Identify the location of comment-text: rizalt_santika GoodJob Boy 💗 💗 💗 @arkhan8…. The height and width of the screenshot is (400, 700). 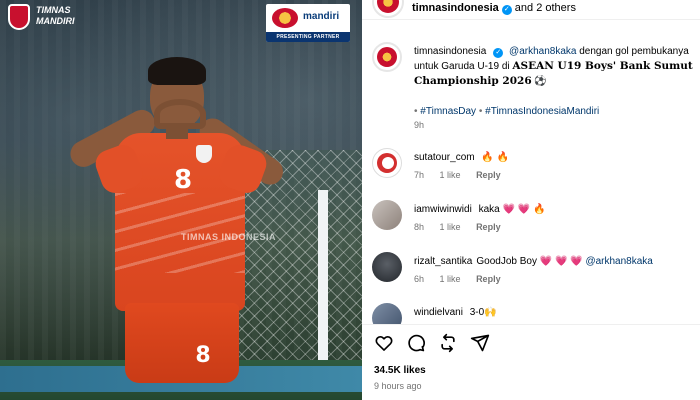
(554, 261).